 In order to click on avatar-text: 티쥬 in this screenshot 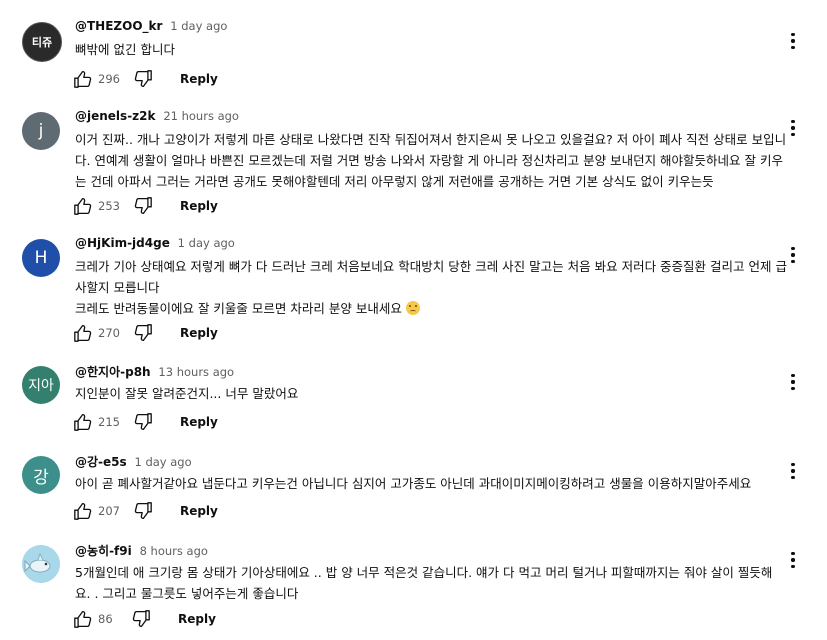, I will do `click(42, 42)`.